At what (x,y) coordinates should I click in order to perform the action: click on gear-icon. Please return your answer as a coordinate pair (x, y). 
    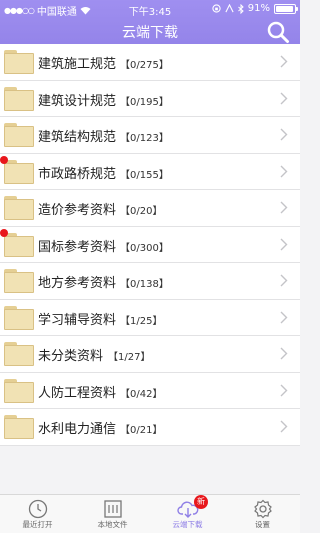
    Looking at the image, I should click on (262, 509).